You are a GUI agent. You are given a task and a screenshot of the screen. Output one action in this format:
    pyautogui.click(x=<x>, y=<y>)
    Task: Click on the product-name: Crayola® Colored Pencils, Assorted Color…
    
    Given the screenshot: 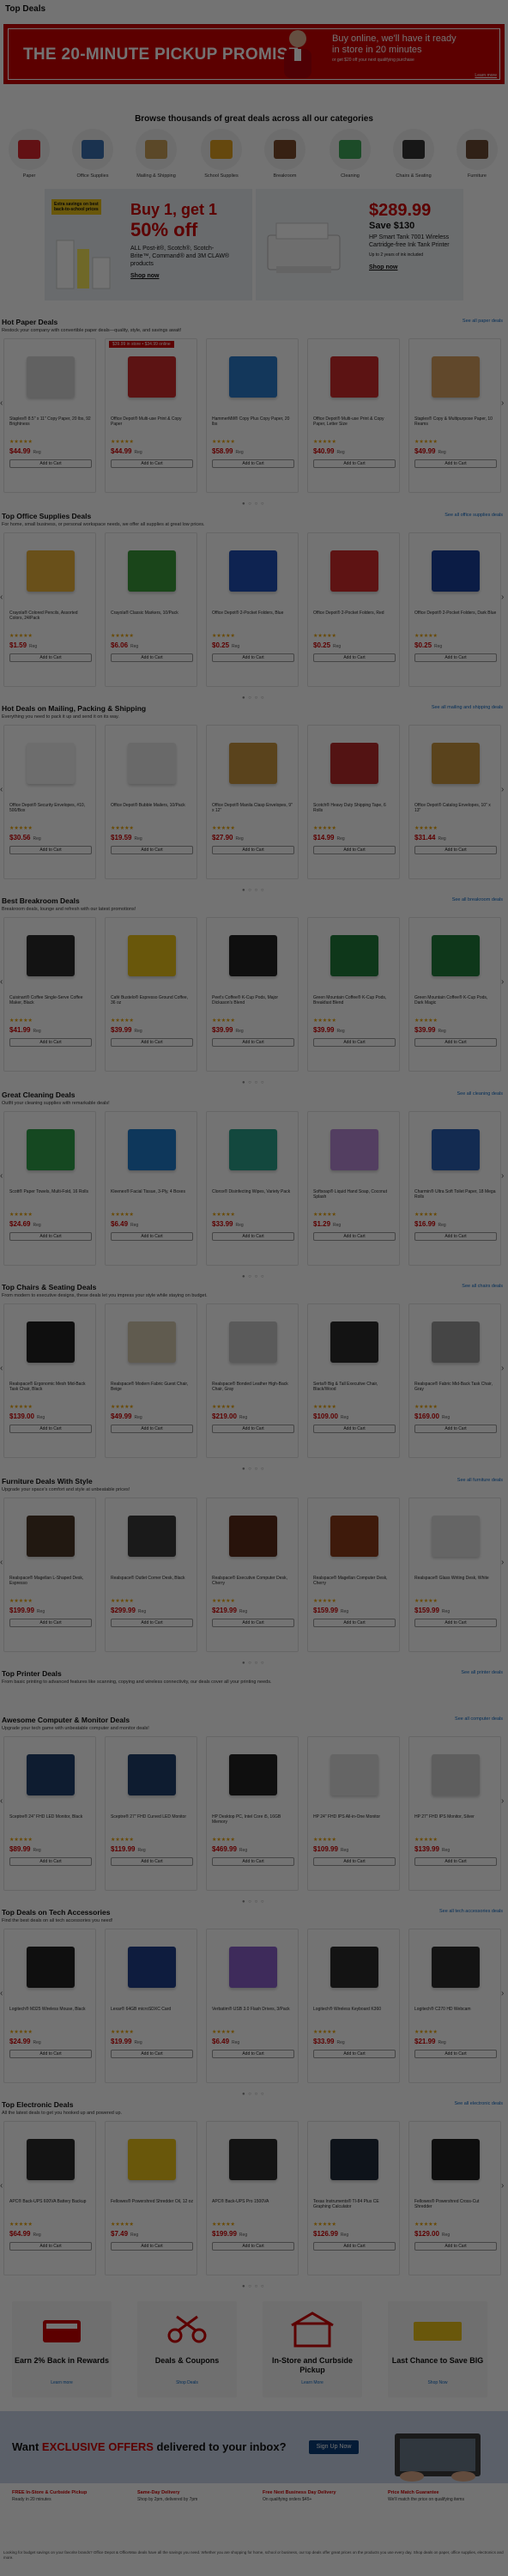 What is the action you would take?
    pyautogui.click(x=50, y=616)
    